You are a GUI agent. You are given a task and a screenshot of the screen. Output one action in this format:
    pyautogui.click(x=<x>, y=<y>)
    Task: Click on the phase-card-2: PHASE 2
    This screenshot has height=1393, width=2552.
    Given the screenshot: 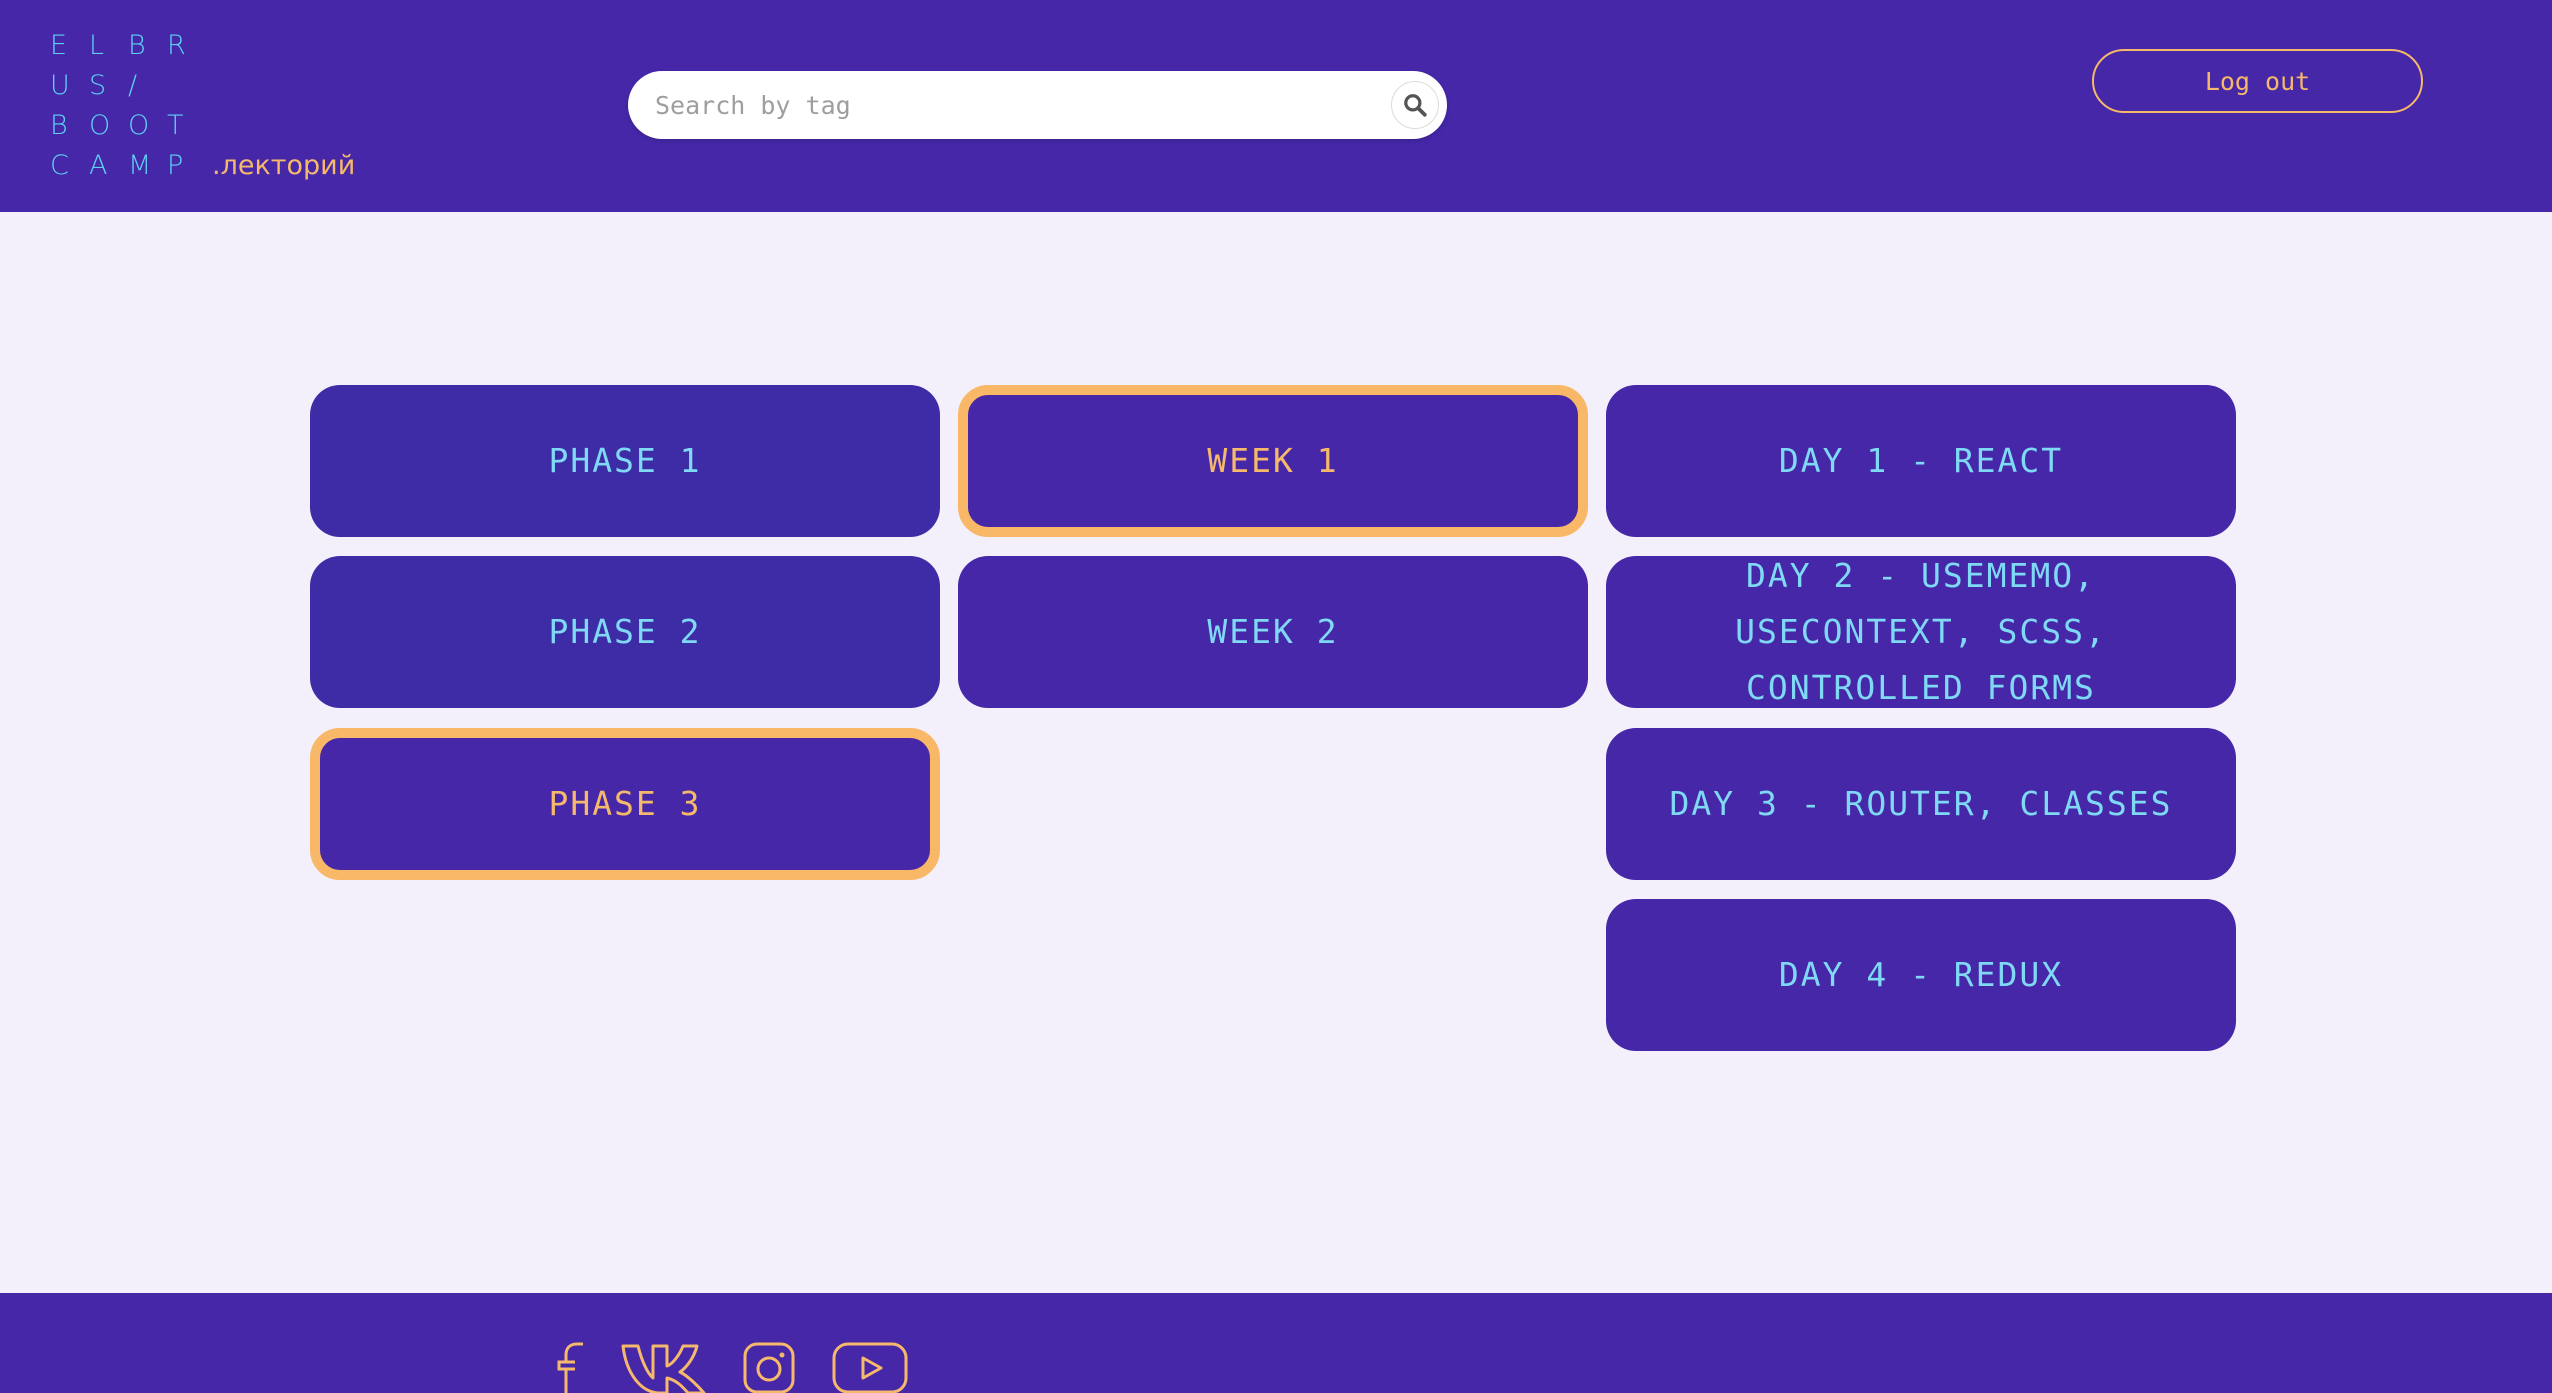 What is the action you would take?
    pyautogui.click(x=625, y=632)
    